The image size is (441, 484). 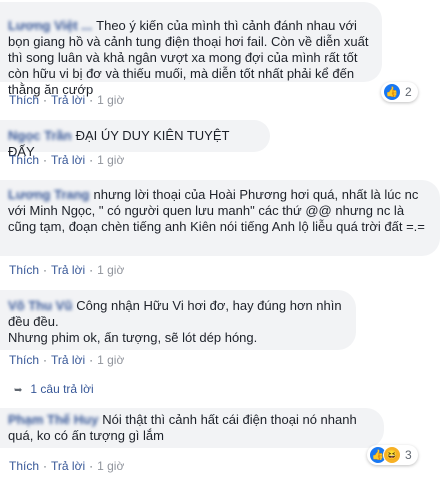 What do you see at coordinates (40, 305) in the screenshot?
I see `comment-author: Võ Thu Vũ` at bounding box center [40, 305].